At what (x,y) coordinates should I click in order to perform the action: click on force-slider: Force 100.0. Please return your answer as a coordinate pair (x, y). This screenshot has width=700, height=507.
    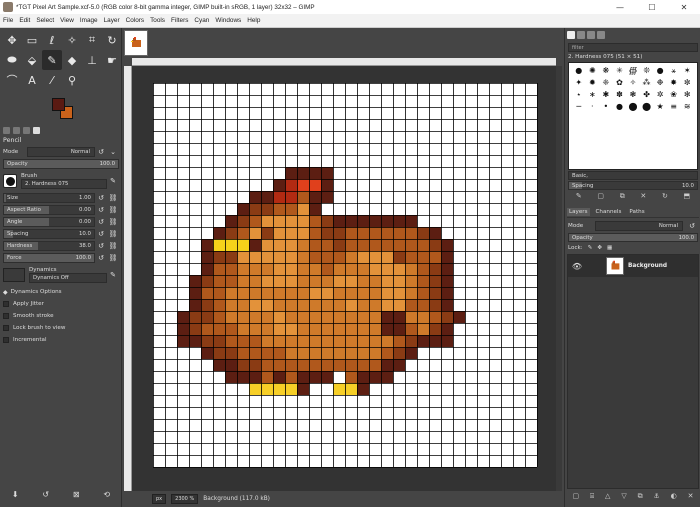
    Looking at the image, I should click on (49, 258).